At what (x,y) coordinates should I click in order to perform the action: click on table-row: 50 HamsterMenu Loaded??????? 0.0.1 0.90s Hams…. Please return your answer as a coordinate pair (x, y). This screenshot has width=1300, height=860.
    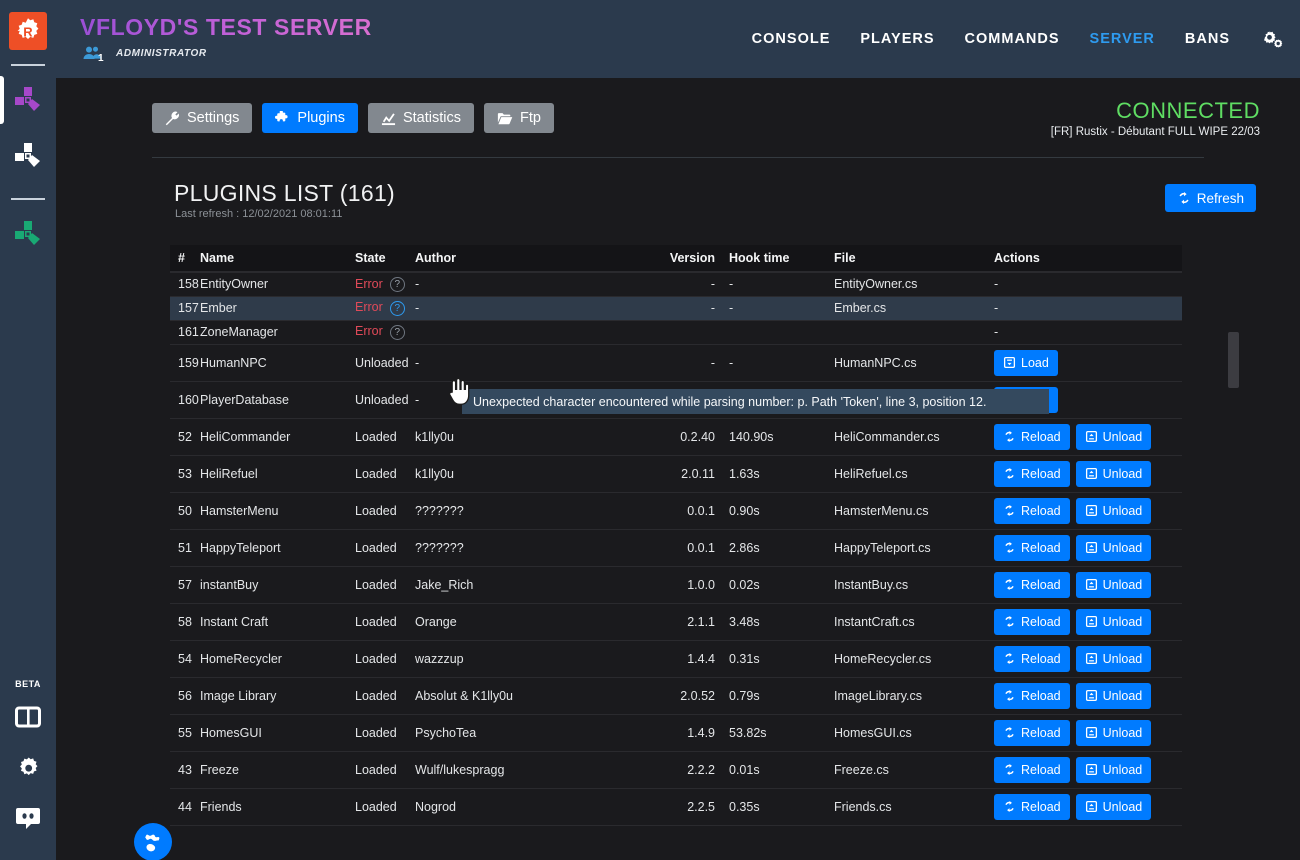
    Looking at the image, I should click on (676, 511).